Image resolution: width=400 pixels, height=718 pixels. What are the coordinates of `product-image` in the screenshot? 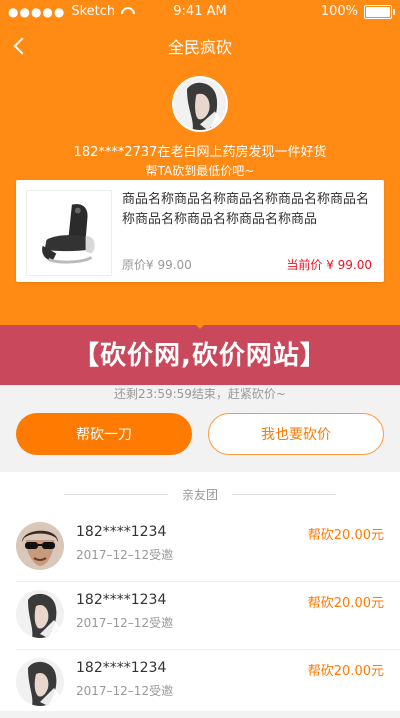 It's located at (69, 233).